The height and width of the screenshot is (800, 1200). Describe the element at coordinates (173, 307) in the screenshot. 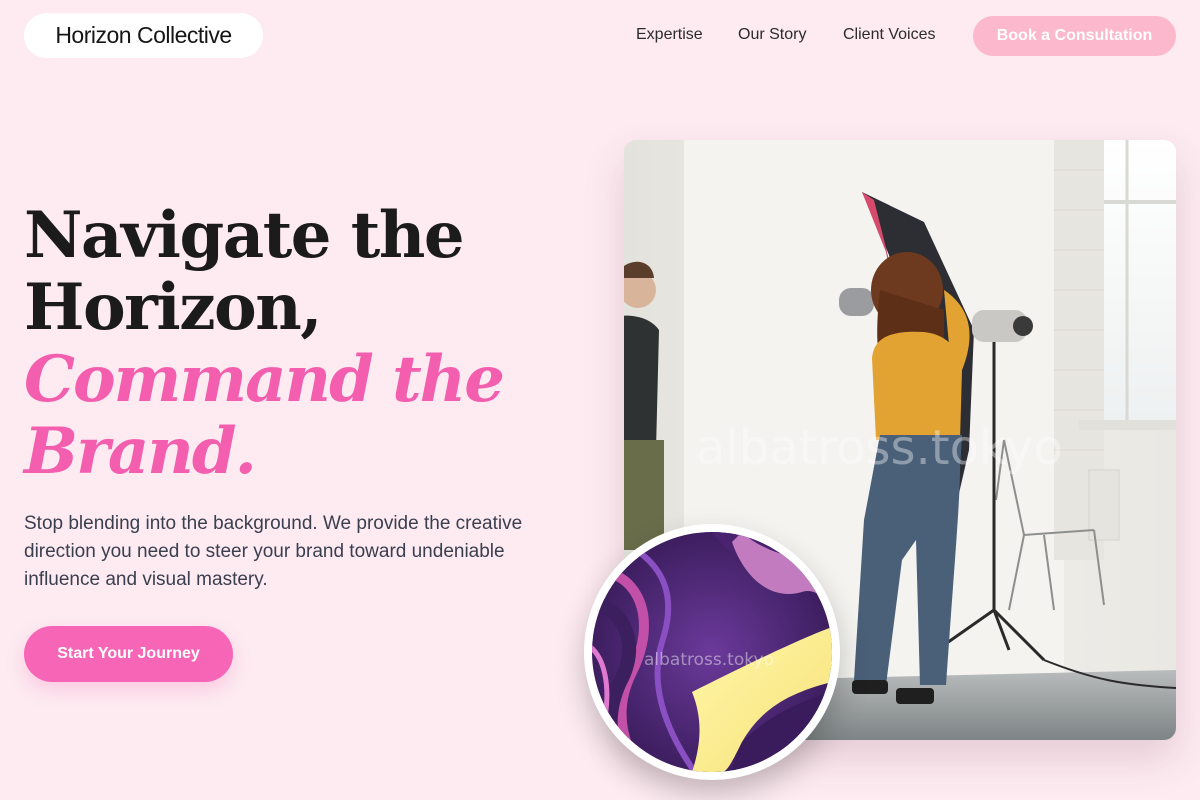

I see `hero-title-line-2: Horizon,` at that location.